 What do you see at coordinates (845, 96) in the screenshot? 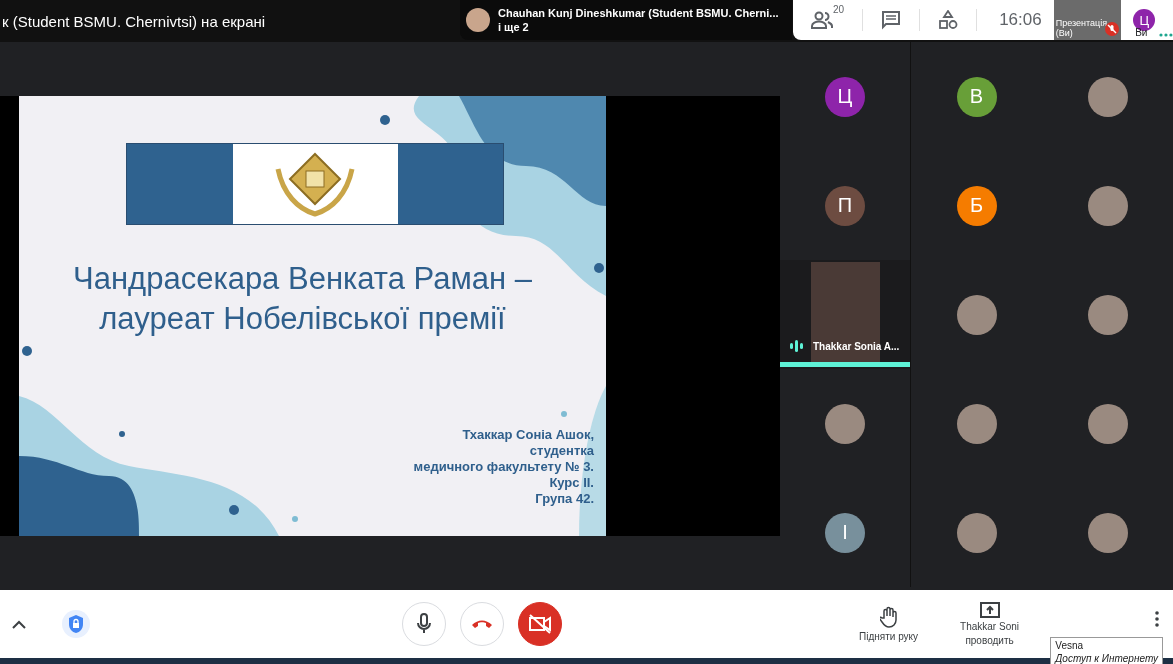
I see `participant-avatar: Ц` at bounding box center [845, 96].